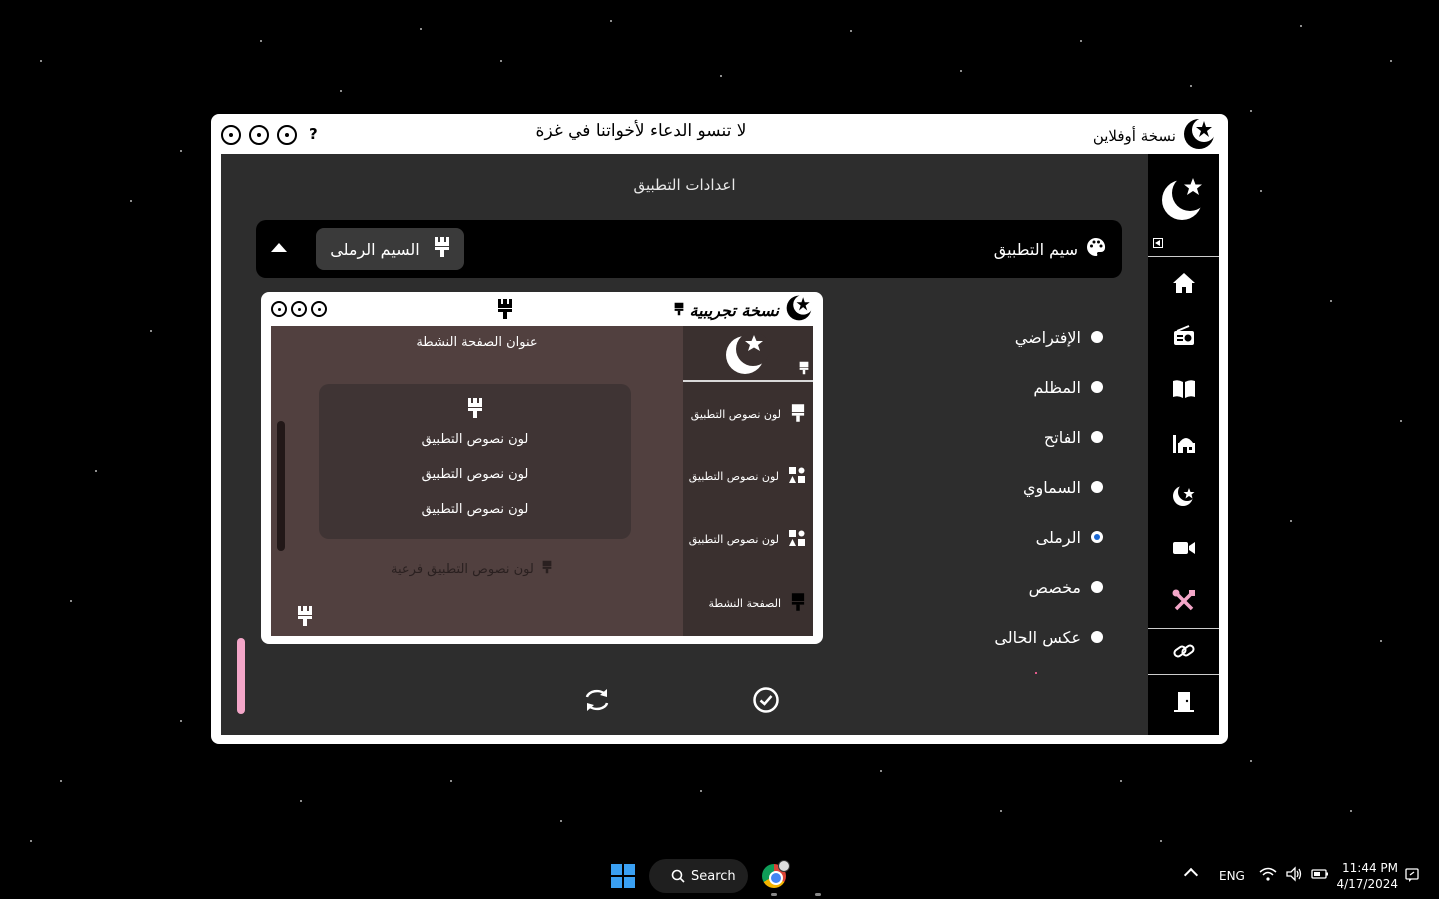  What do you see at coordinates (1048, 637) in the screenshot?
I see `theme-option: عكس الحالى` at bounding box center [1048, 637].